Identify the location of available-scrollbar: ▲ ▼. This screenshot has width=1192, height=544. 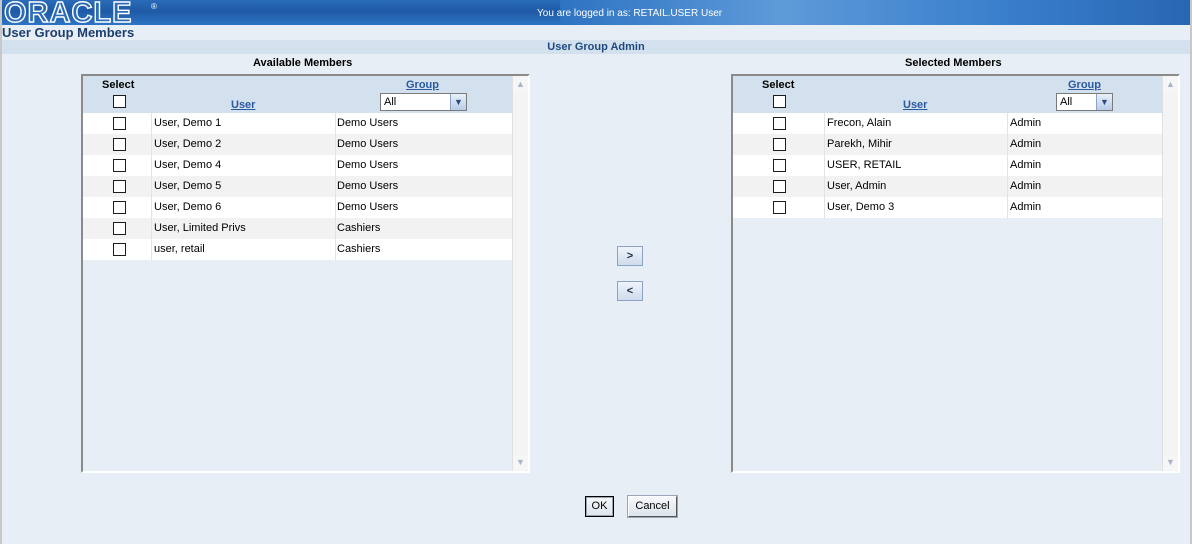
(520, 273).